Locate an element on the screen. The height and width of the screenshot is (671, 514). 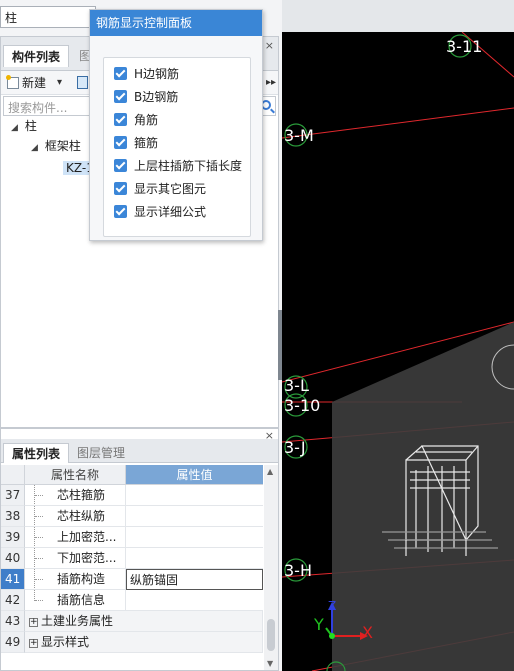
row-name: 芯柱纵筋 is located at coordinates (75, 516).